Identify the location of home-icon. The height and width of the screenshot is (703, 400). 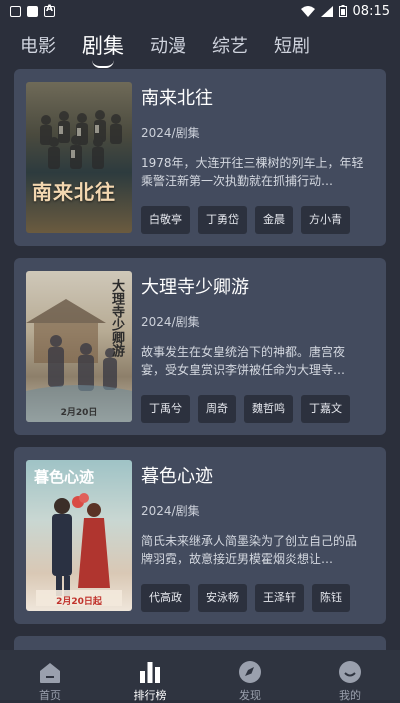
(50, 673).